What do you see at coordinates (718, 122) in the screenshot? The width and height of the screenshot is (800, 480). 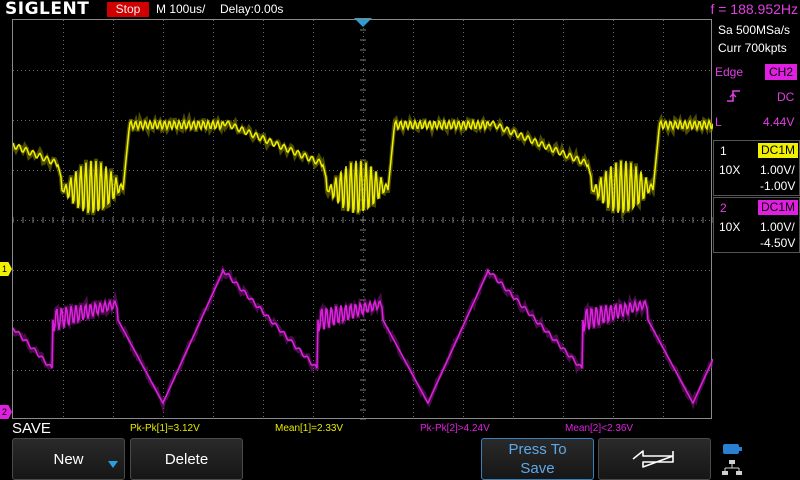 I see `trigger-level-label: L` at bounding box center [718, 122].